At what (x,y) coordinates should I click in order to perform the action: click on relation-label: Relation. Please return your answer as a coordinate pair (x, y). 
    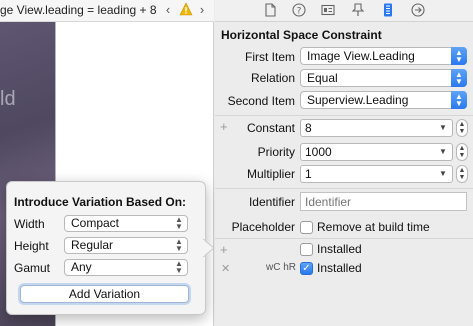
    Looking at the image, I should click on (272, 78).